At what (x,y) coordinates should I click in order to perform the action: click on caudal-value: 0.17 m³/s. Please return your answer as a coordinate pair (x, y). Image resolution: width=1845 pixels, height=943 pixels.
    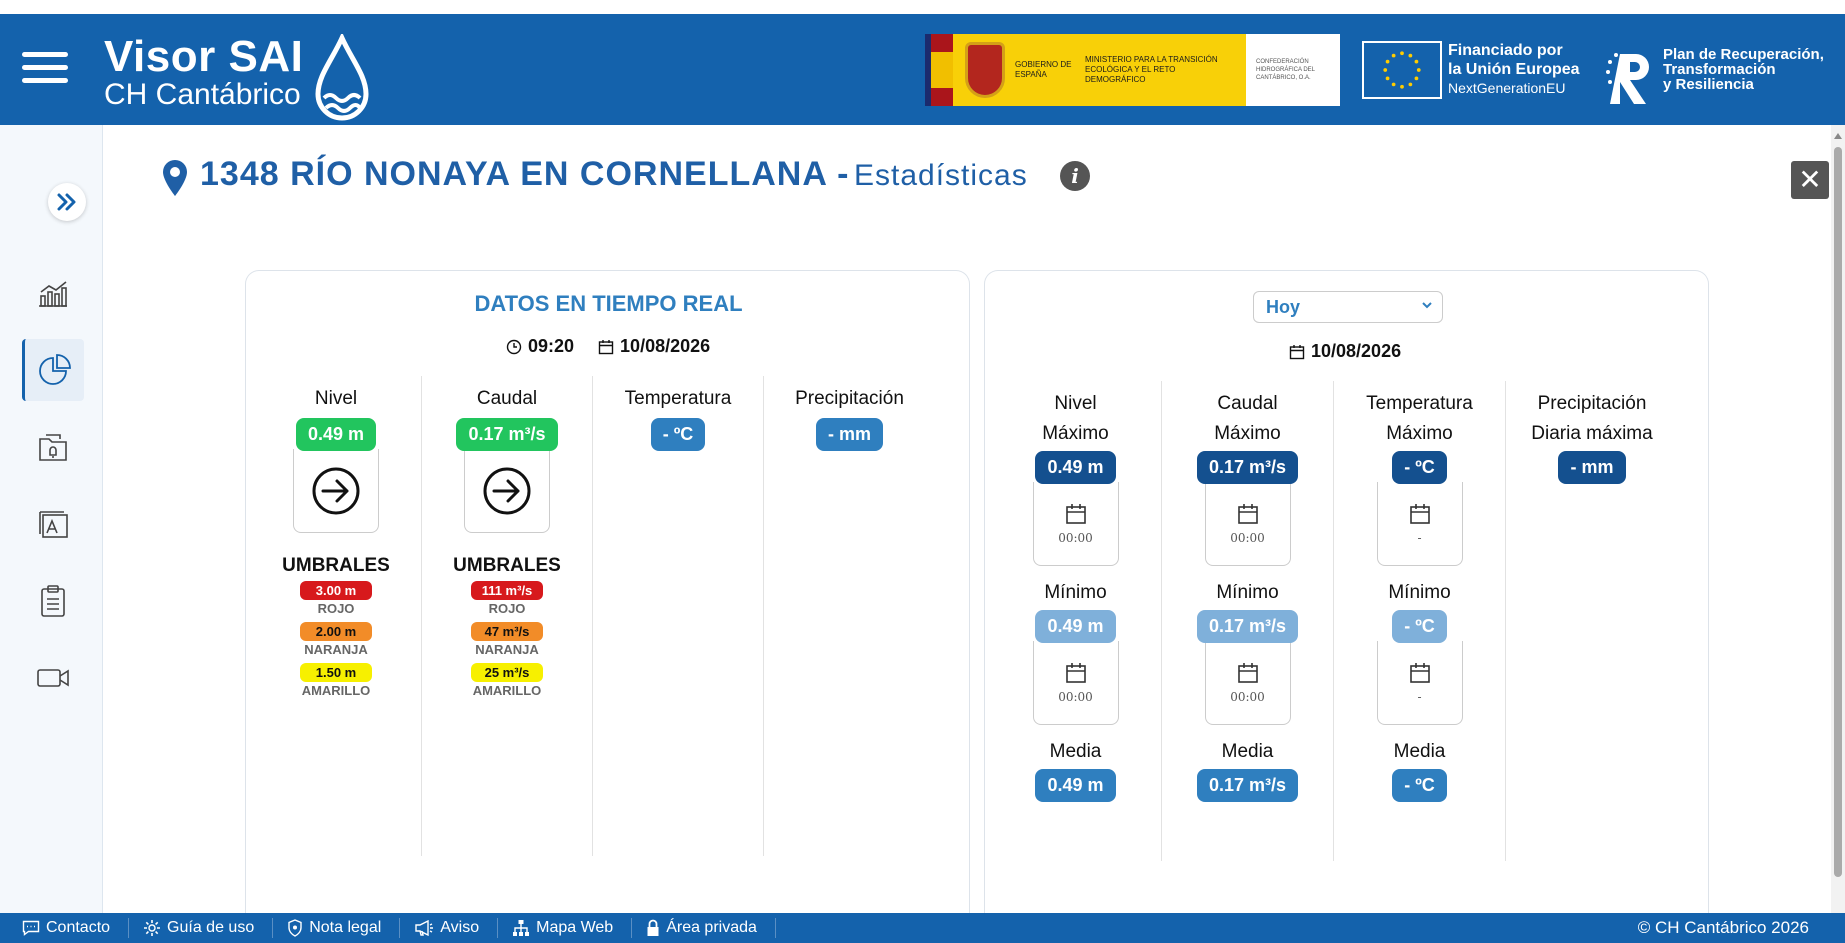
    Looking at the image, I should click on (507, 434).